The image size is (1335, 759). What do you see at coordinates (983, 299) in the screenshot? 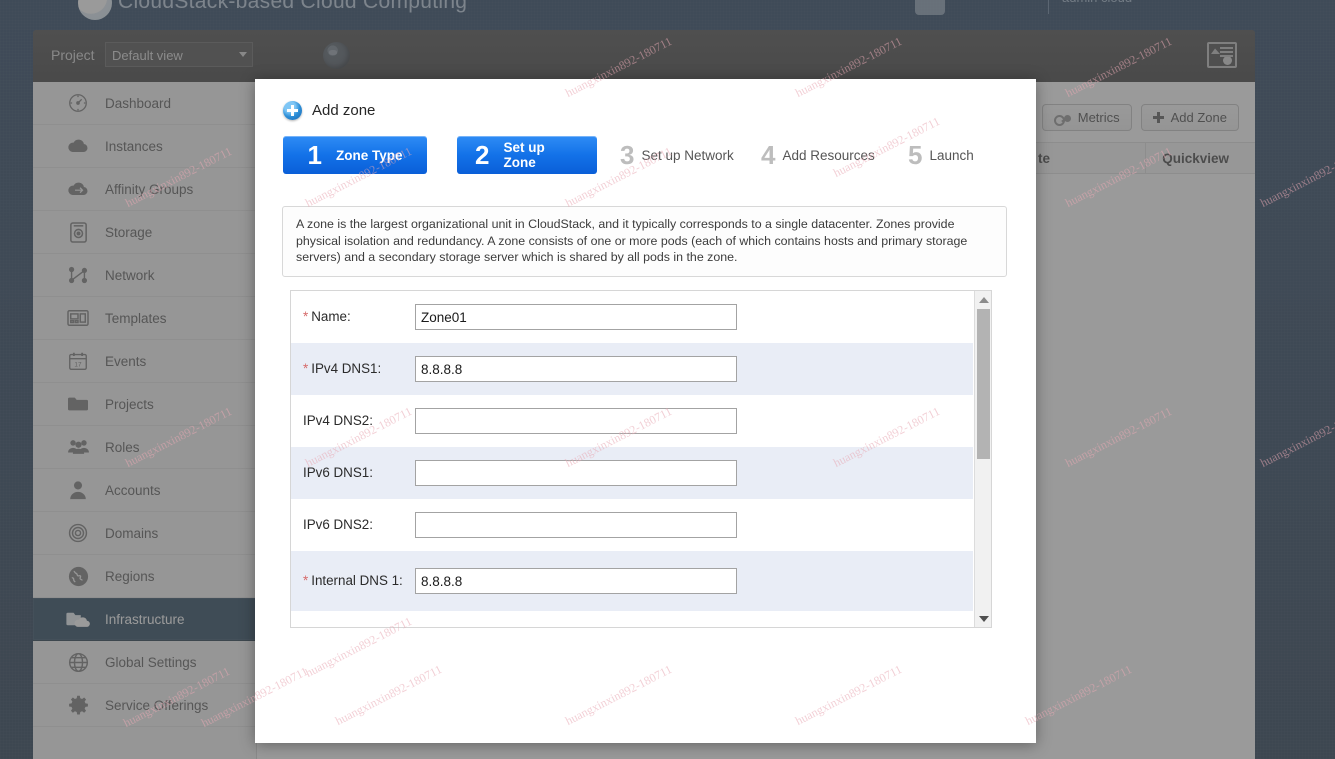
I see `scroll-up-icon` at bounding box center [983, 299].